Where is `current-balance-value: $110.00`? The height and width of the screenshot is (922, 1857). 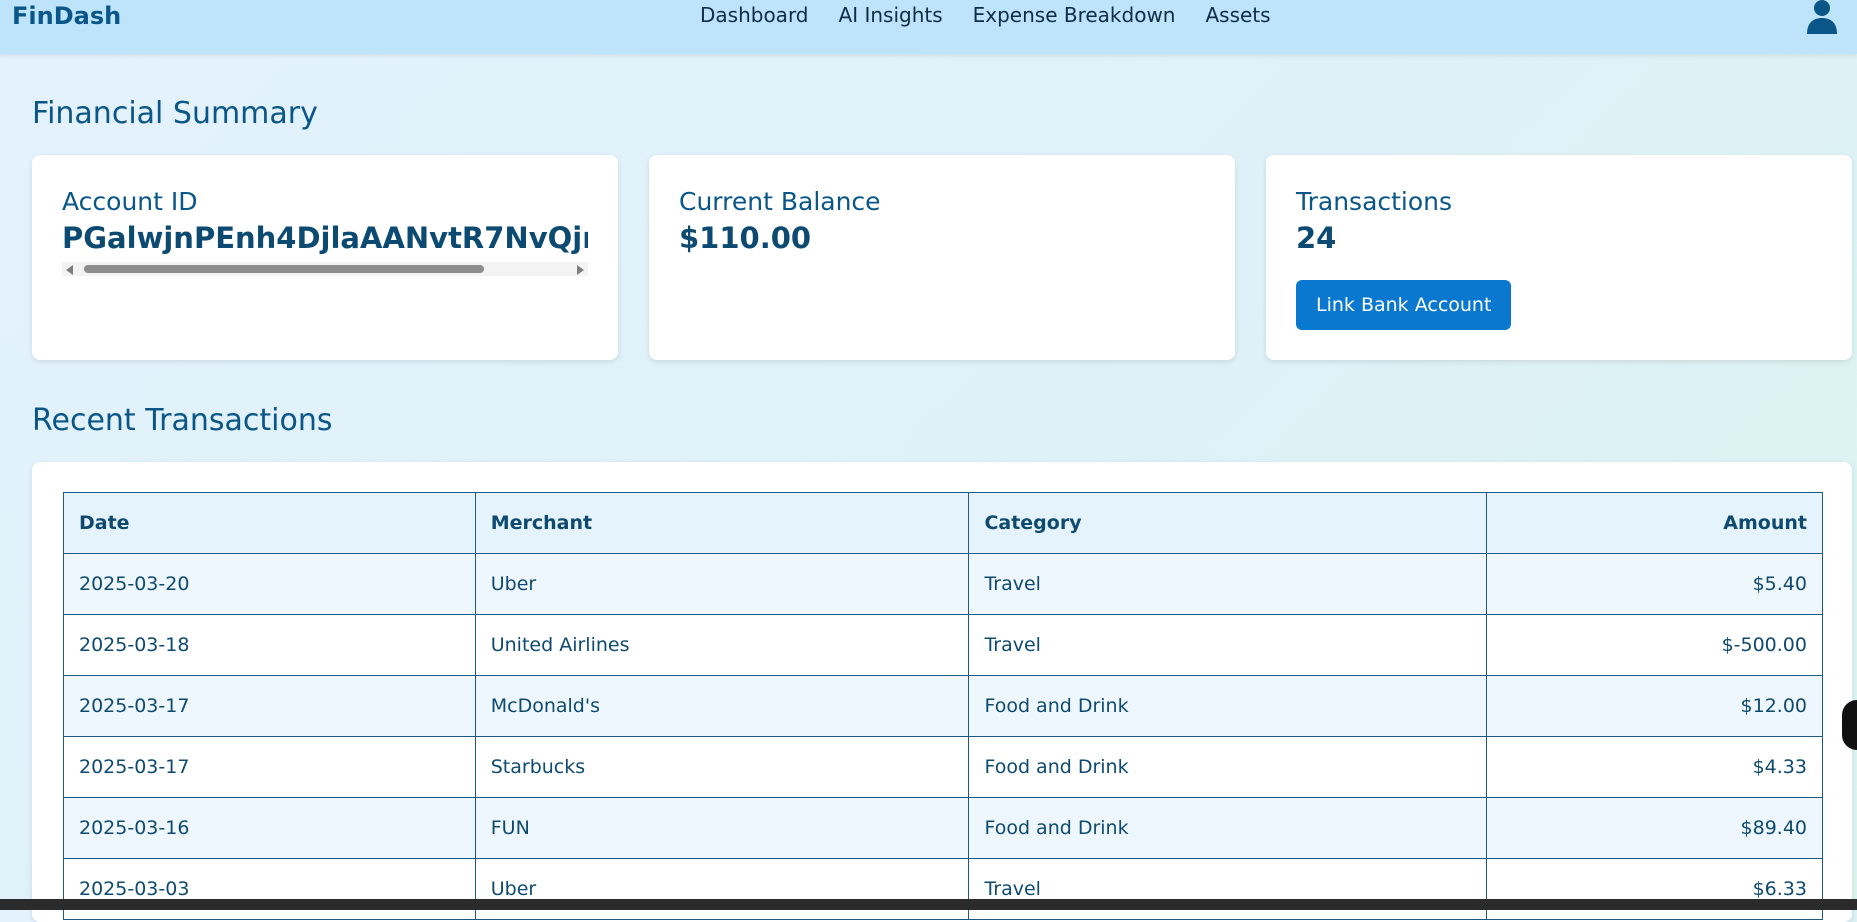
current-balance-value: $110.00 is located at coordinates (745, 238).